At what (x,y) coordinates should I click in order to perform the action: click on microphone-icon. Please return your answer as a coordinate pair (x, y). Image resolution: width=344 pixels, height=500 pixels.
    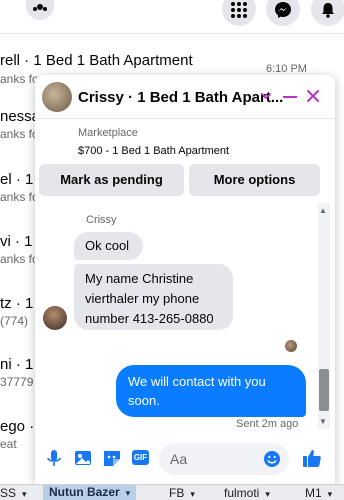
    Looking at the image, I should click on (54, 458).